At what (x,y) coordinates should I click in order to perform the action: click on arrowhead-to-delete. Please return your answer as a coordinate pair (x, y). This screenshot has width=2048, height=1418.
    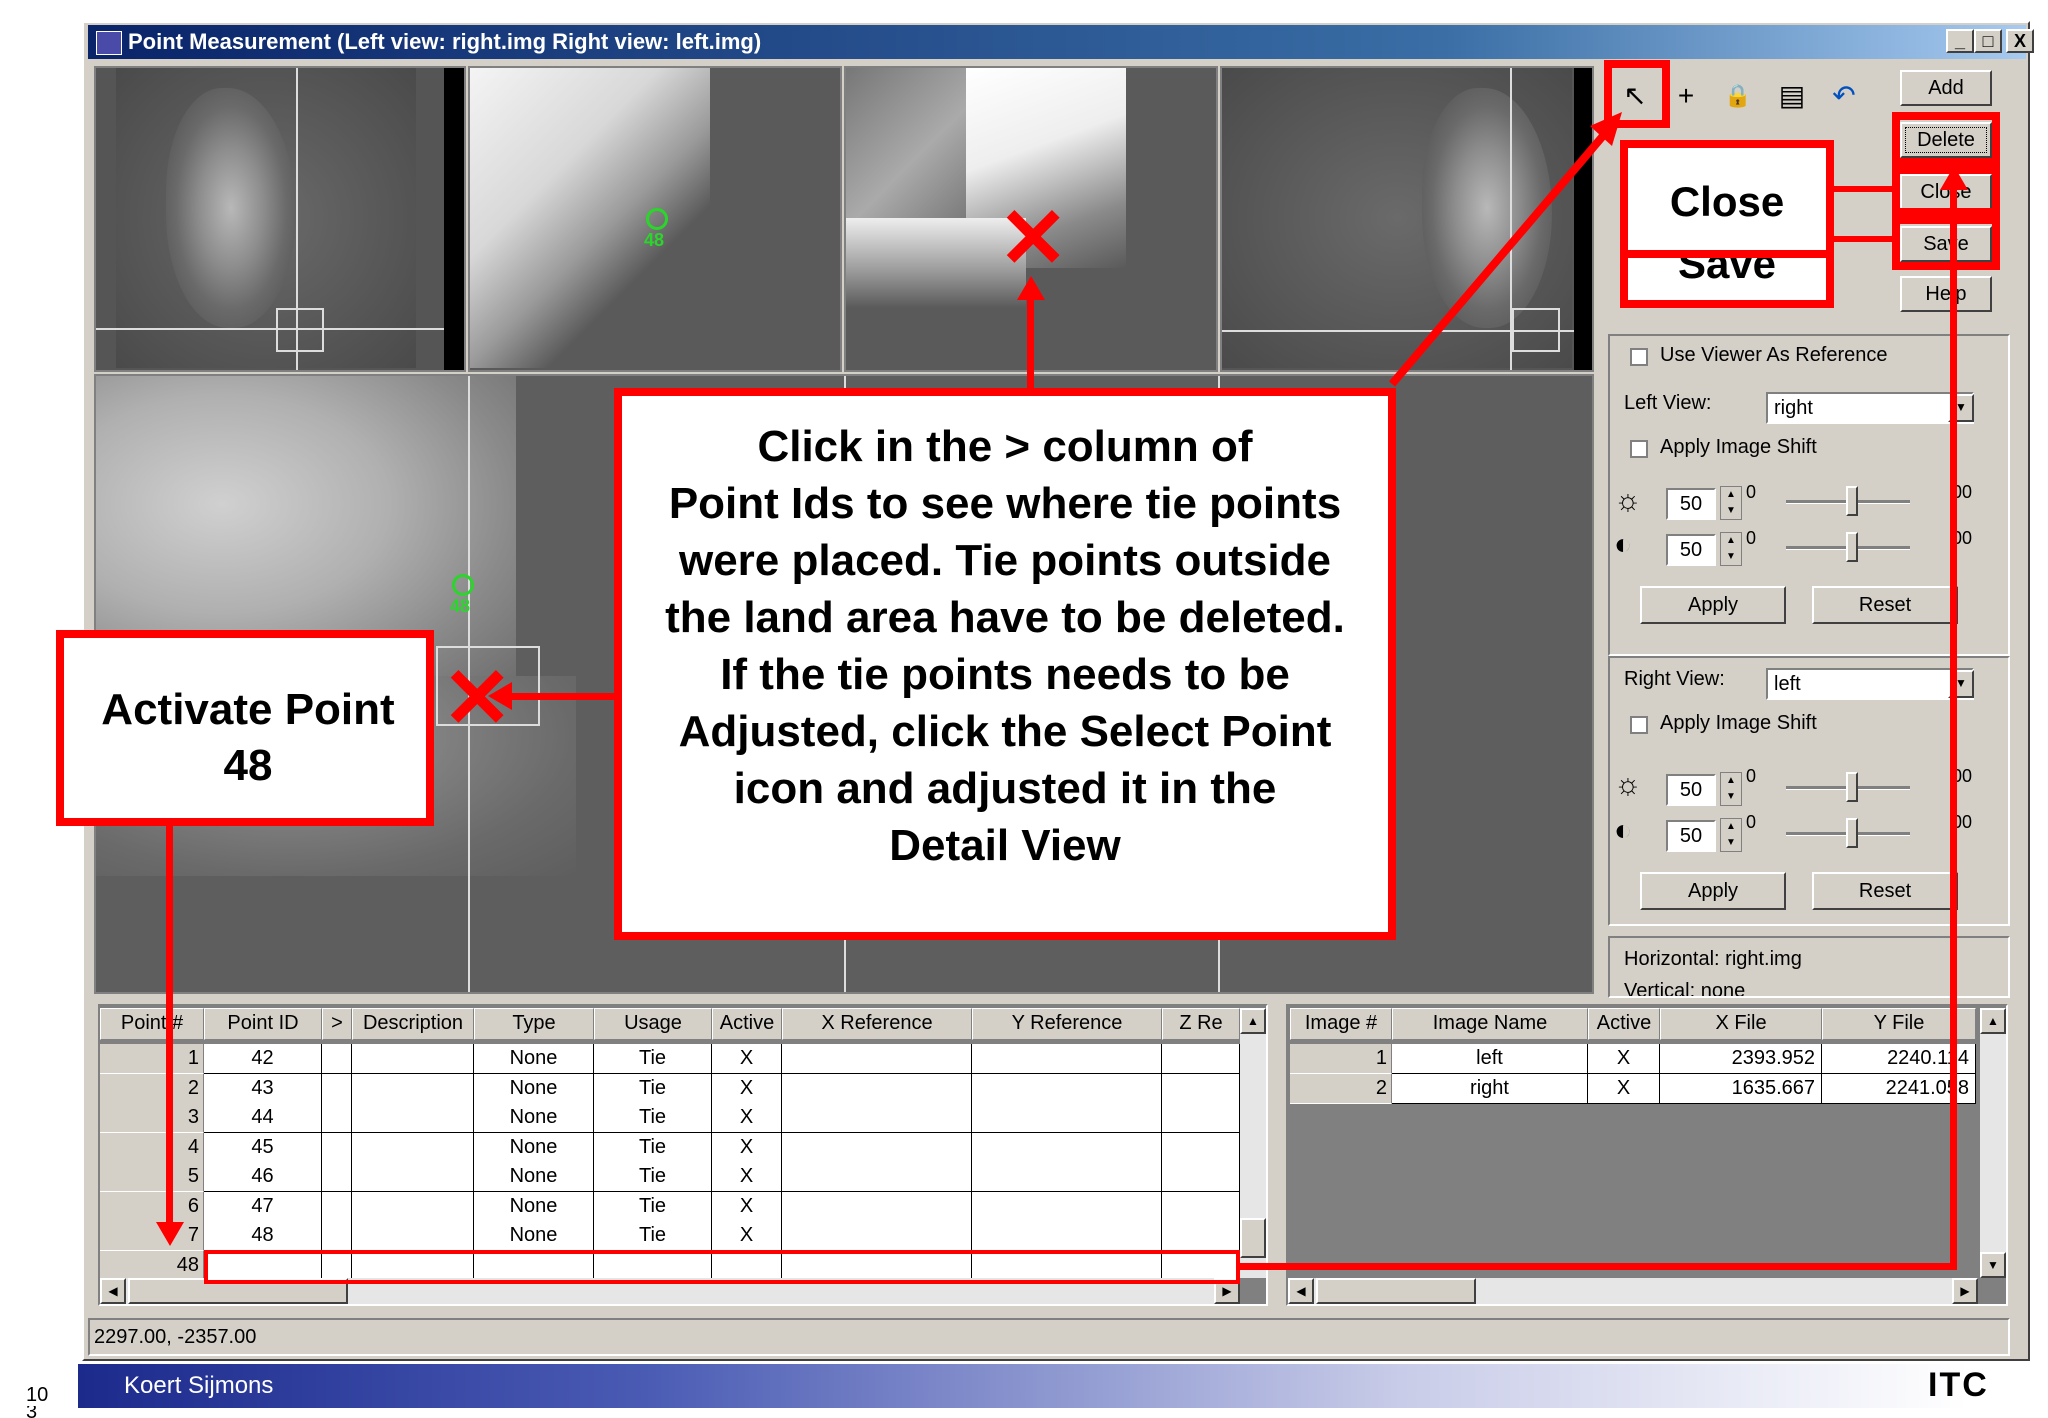
    Looking at the image, I should click on (1954, 178).